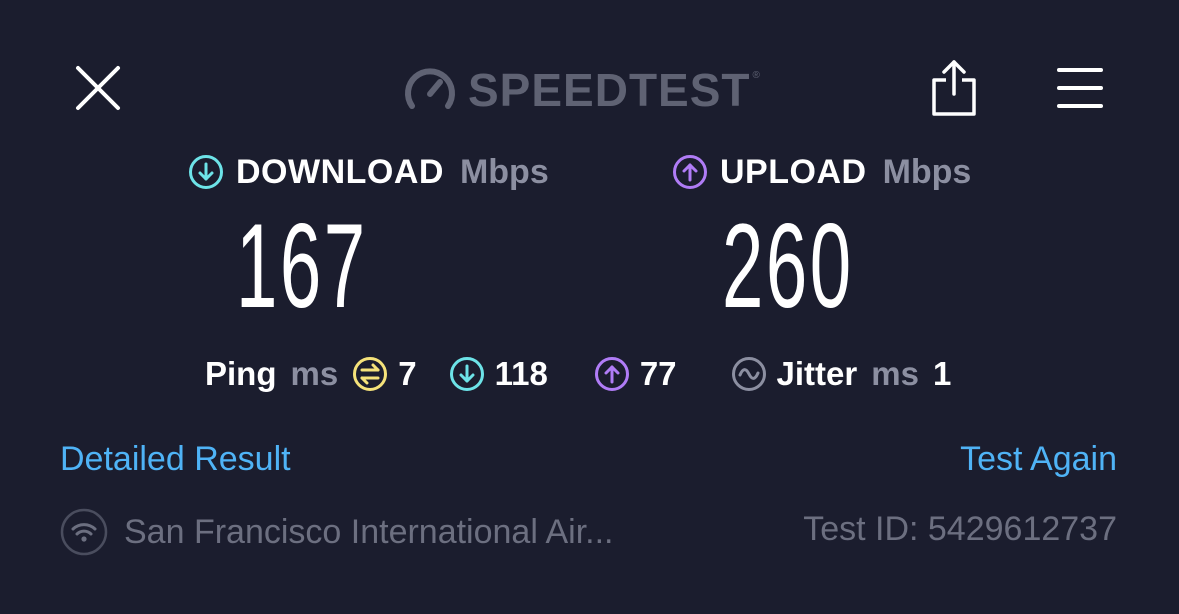  I want to click on jitter-icon, so click(748, 374).